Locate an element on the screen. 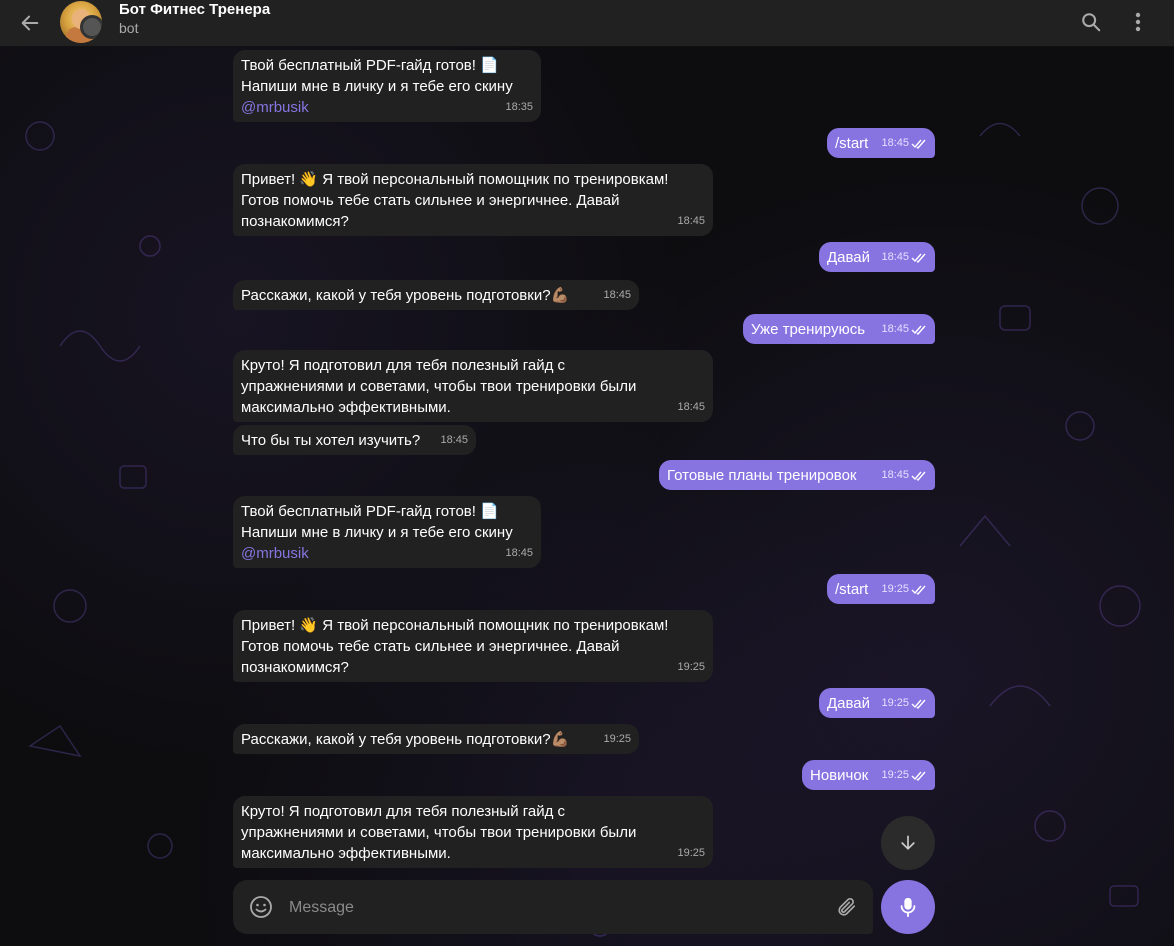 The width and height of the screenshot is (1174, 946). arrow-down-icon is located at coordinates (908, 842).